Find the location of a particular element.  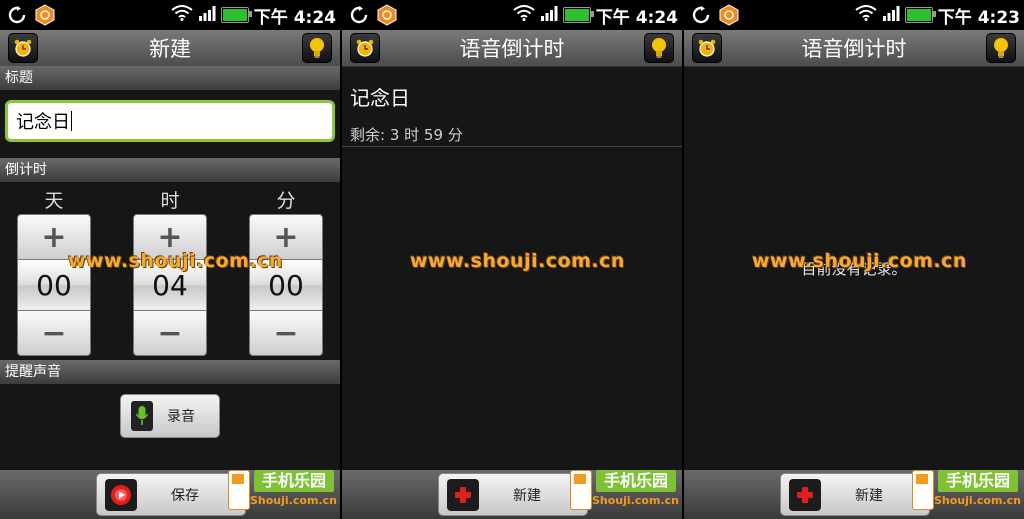

section-header-countdown: 倒计时 is located at coordinates (170, 170).